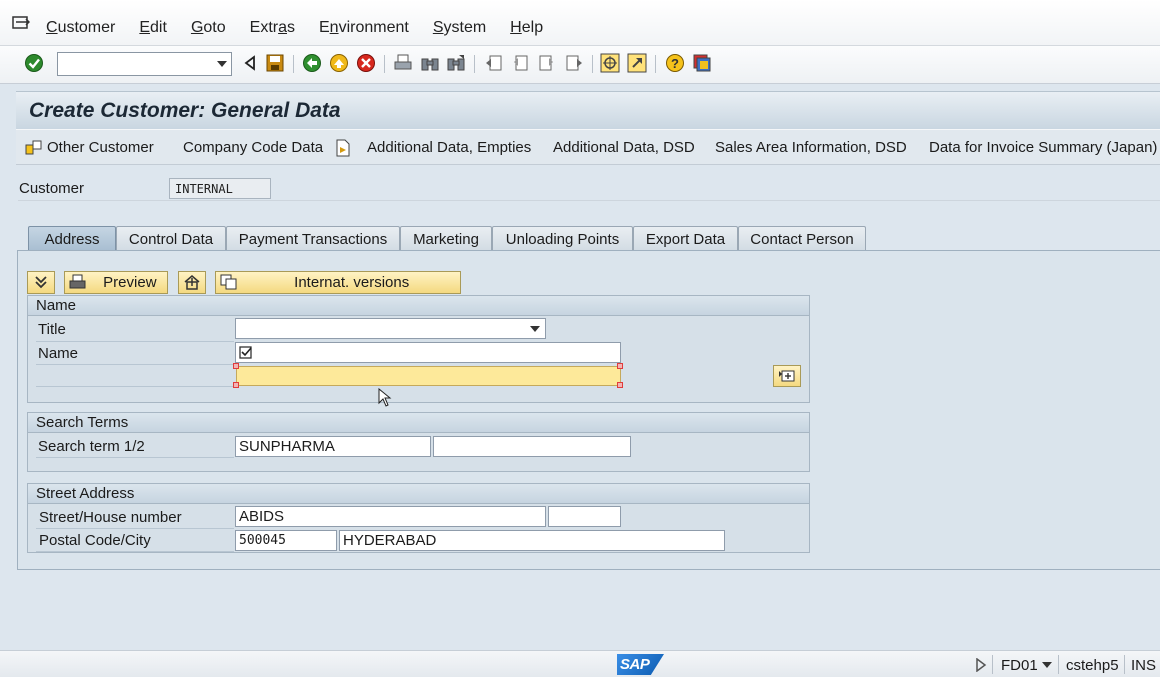  Describe the element at coordinates (640, 664) in the screenshot. I see `sap-logo: SAP` at that location.